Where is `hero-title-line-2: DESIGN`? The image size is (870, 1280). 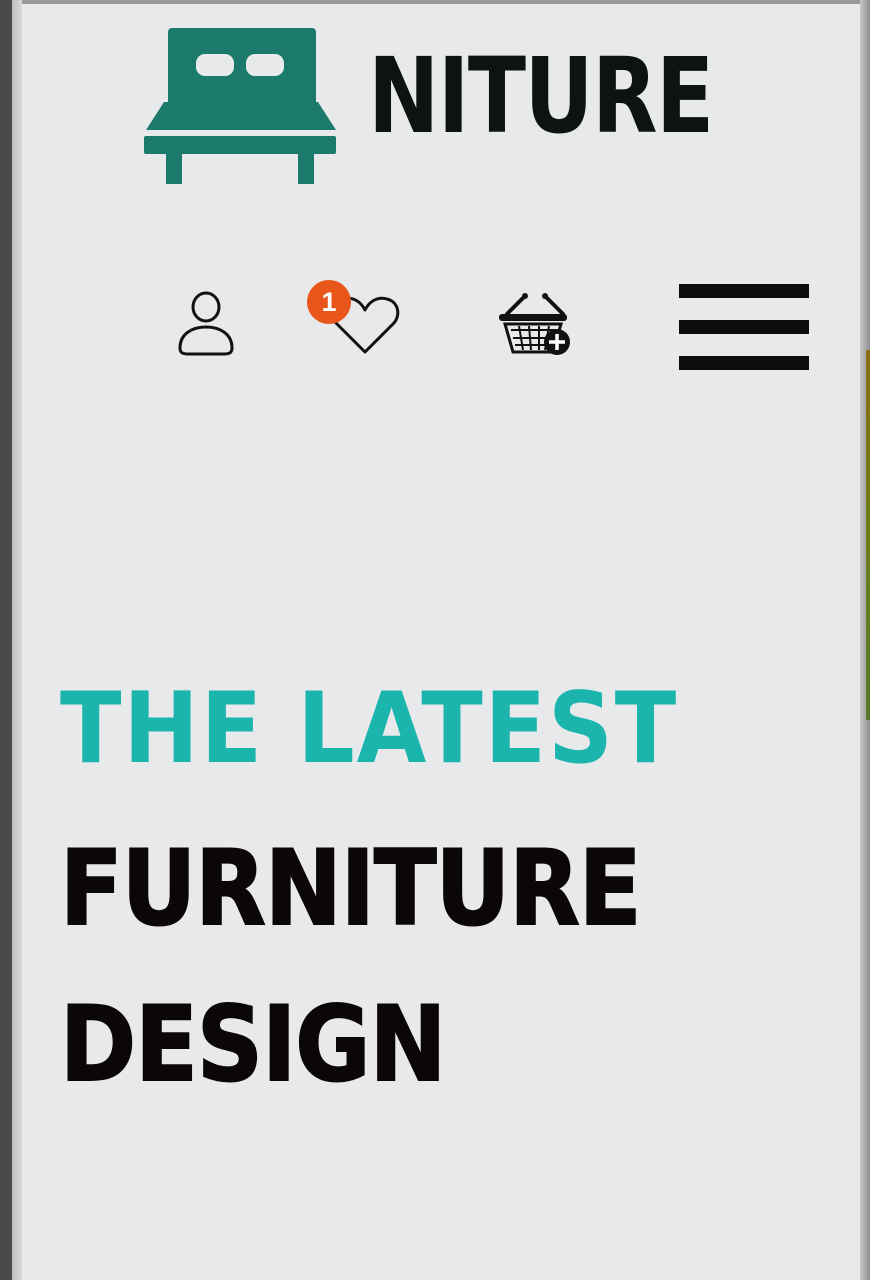
hero-title-line-2: DESIGN is located at coordinates (253, 1045).